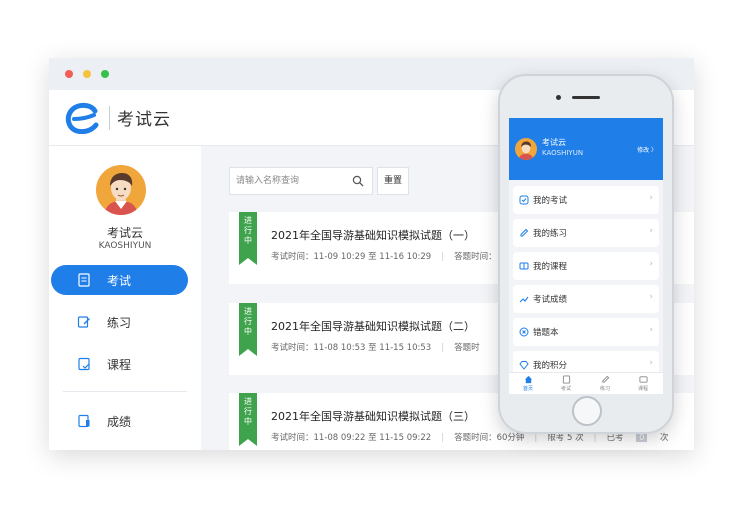 The width and height of the screenshot is (750, 512). Describe the element at coordinates (664, 438) in the screenshot. I see `taken-suffix: 次` at that location.